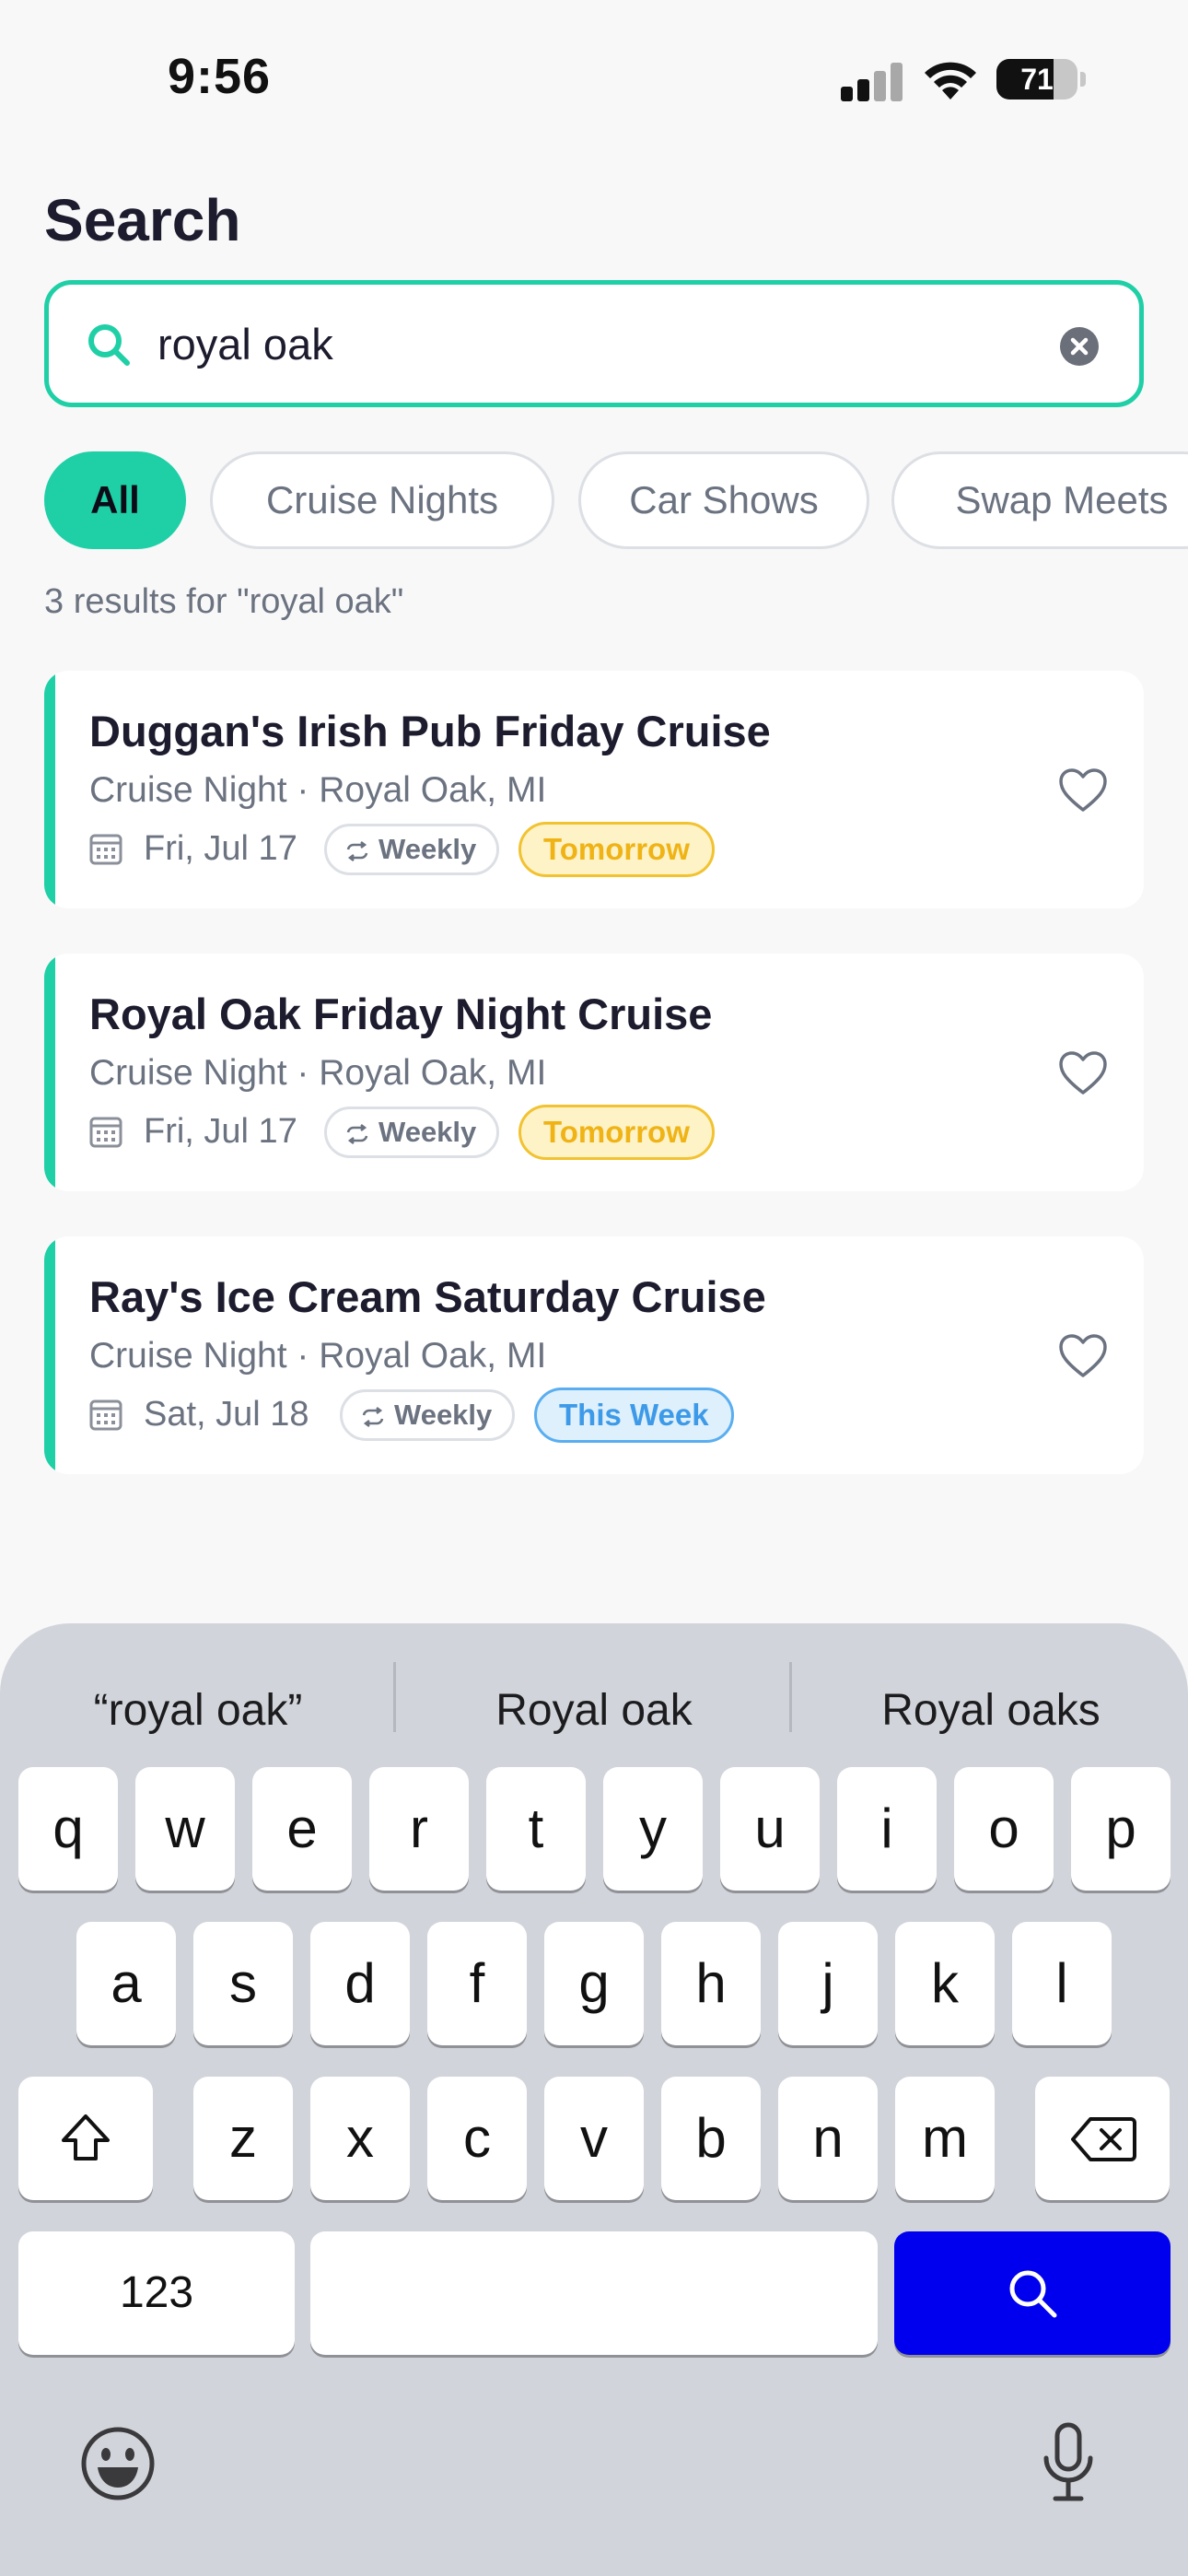 The height and width of the screenshot is (2576, 1188). Describe the element at coordinates (991, 1710) in the screenshot. I see `suggestion-3: Royal oaks` at that location.